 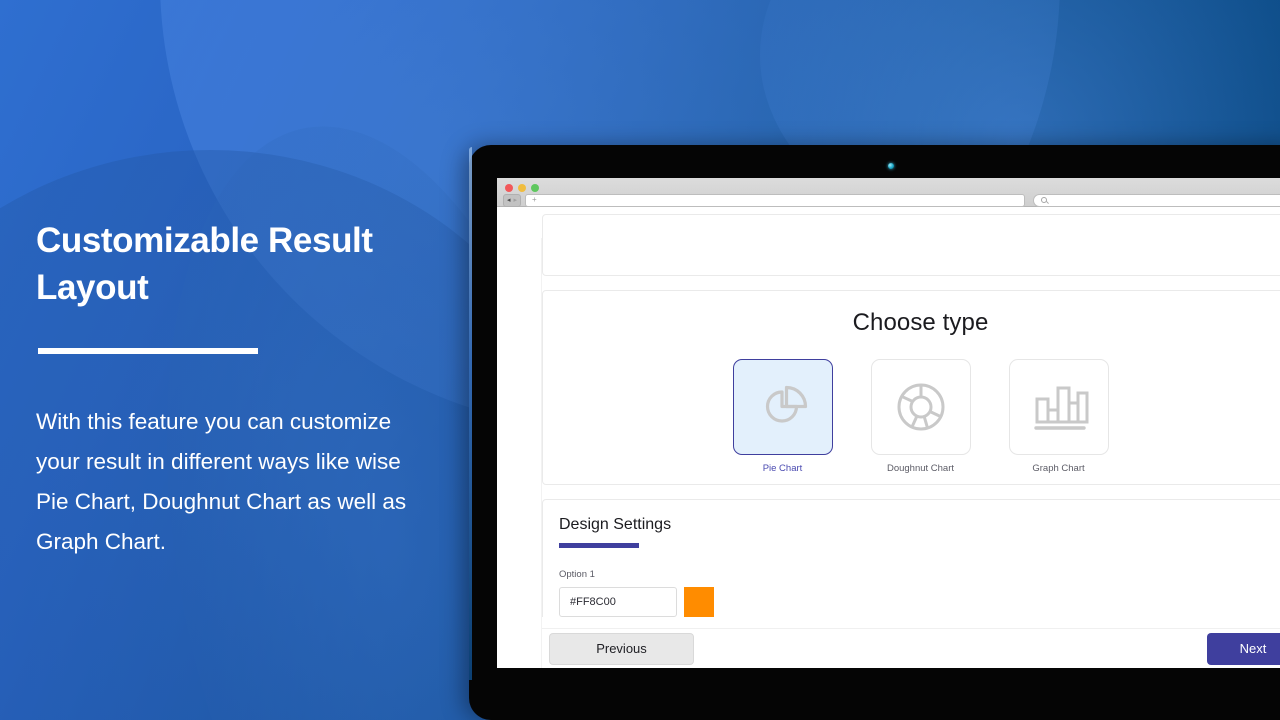 I want to click on browser-search-field, so click(x=1156, y=200).